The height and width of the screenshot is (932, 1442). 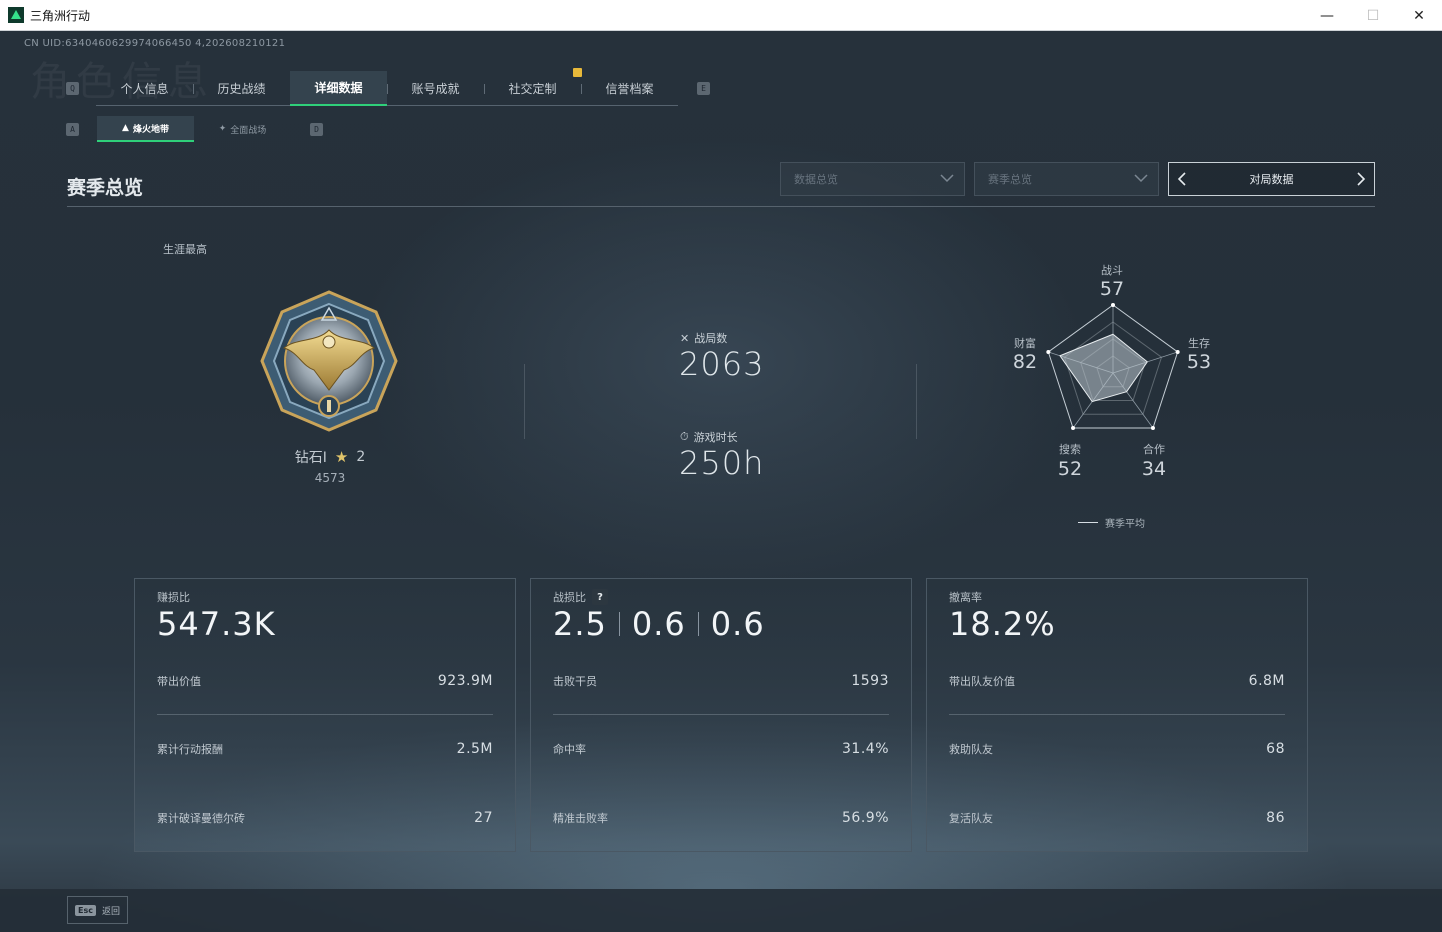 I want to click on data-type-dropdown: 数据总览, so click(x=872, y=179).